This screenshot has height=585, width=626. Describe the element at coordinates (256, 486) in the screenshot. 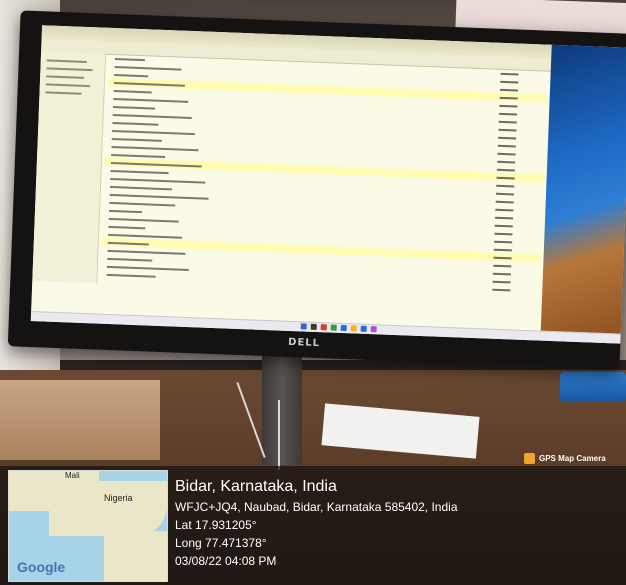

I see `location-title: Bidar, Karnataka, India` at that location.